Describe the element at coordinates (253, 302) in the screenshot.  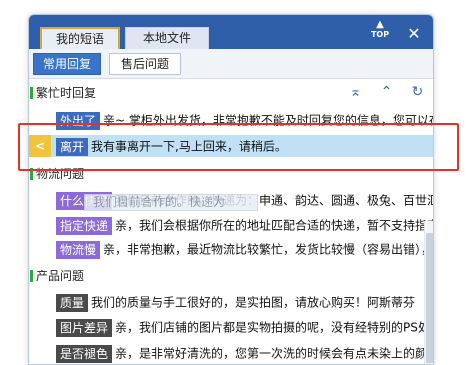
I see `phrase-text: 我们的质量与手工很好的，是实拍图，请放心购买！阿斯蒂芬` at that location.